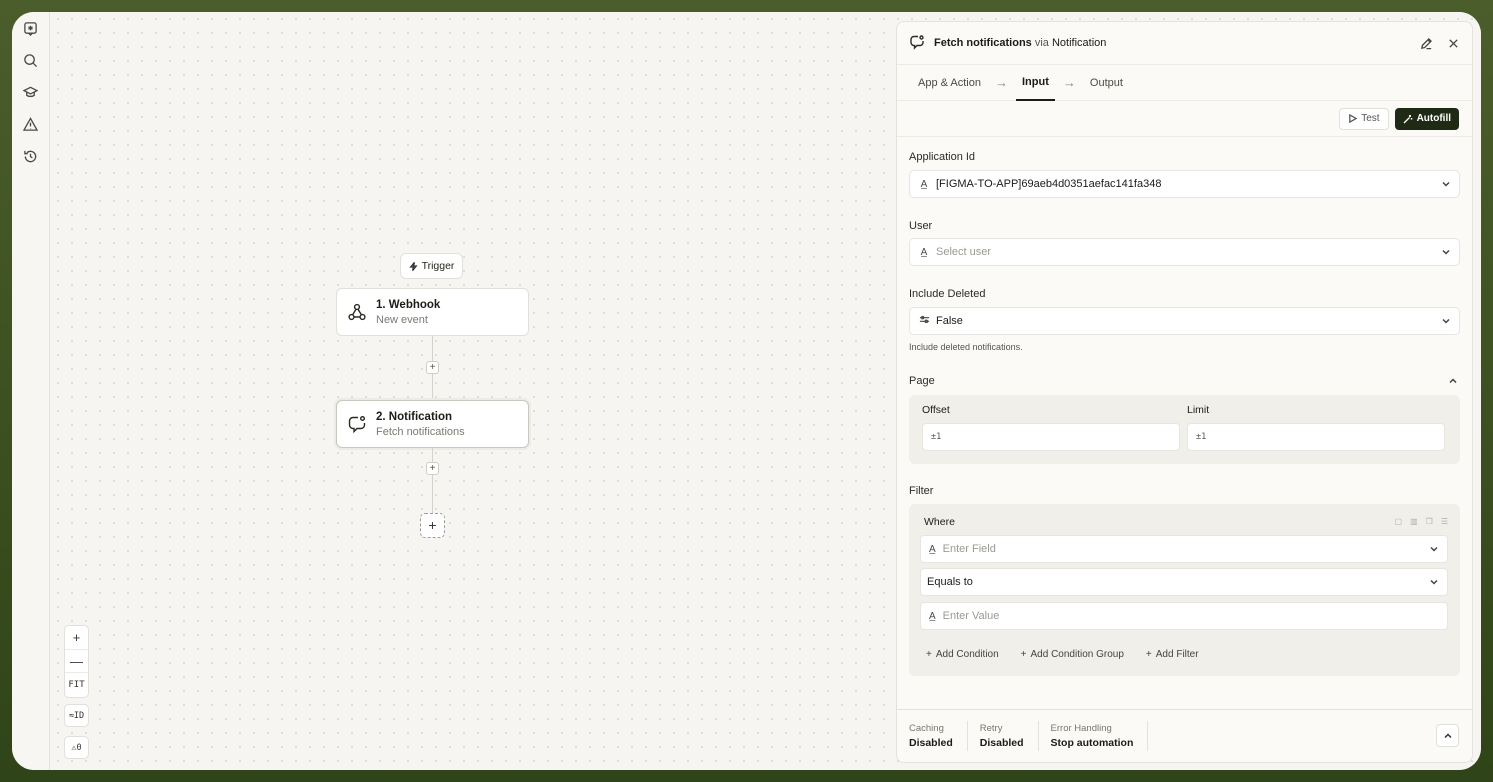 This screenshot has width=1493, height=782. What do you see at coordinates (950, 582) in the screenshot?
I see `filter-operator-value: Equals to` at bounding box center [950, 582].